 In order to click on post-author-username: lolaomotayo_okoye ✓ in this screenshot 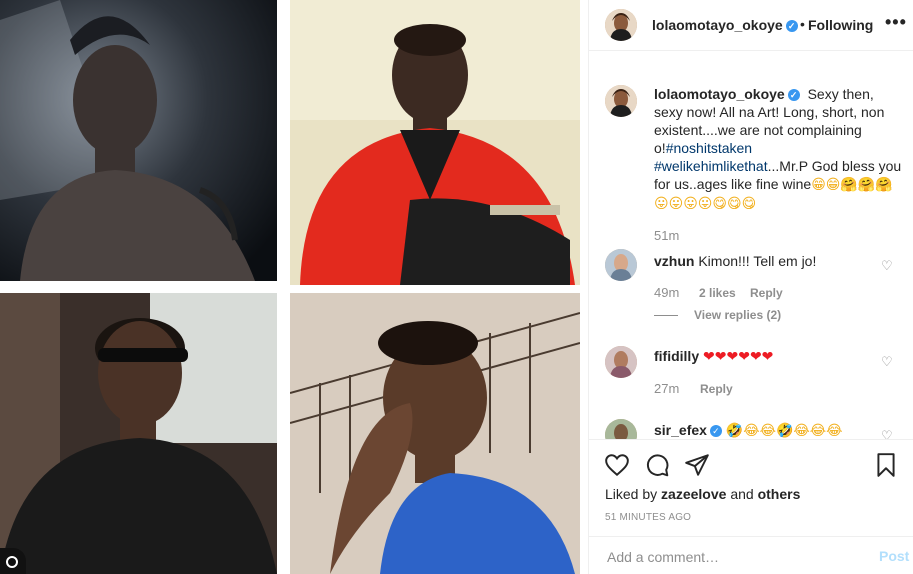, I will do `click(725, 25)`.